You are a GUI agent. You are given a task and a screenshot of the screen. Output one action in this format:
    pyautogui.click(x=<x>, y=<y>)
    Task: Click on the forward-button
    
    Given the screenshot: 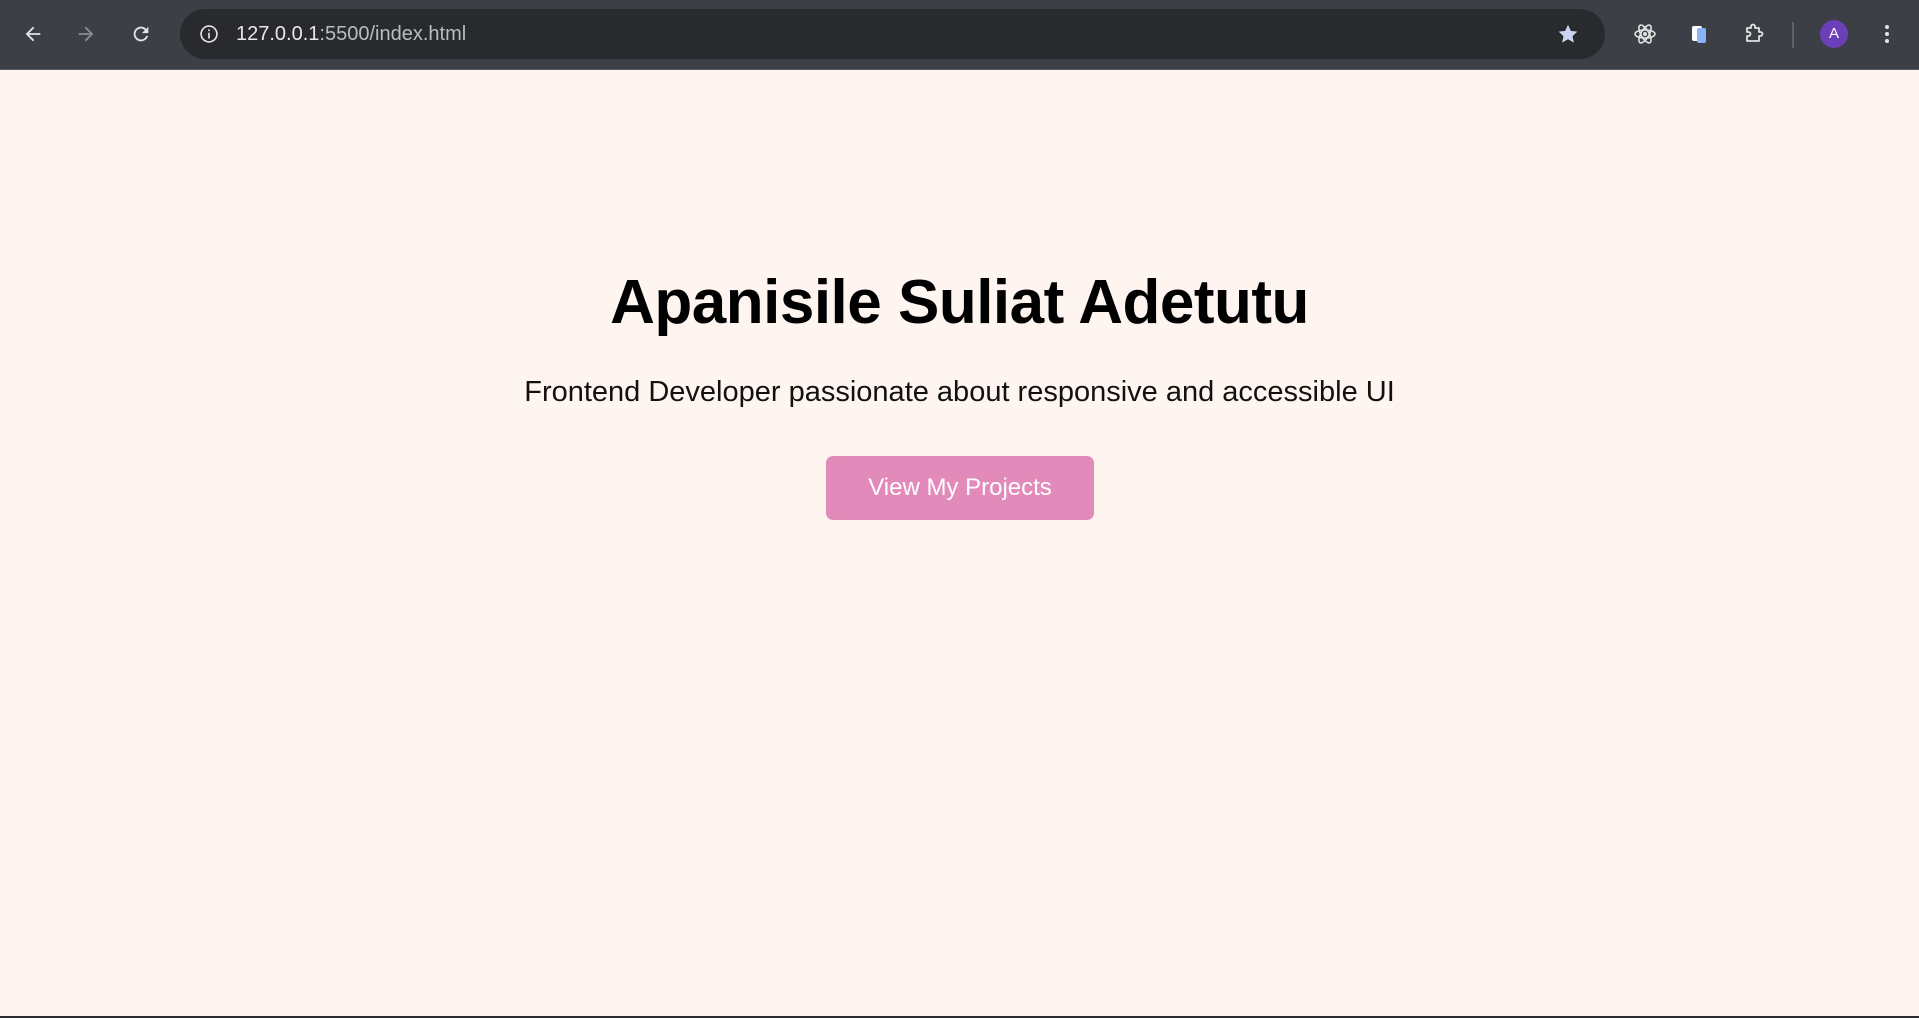 What is the action you would take?
    pyautogui.click(x=86, y=34)
    